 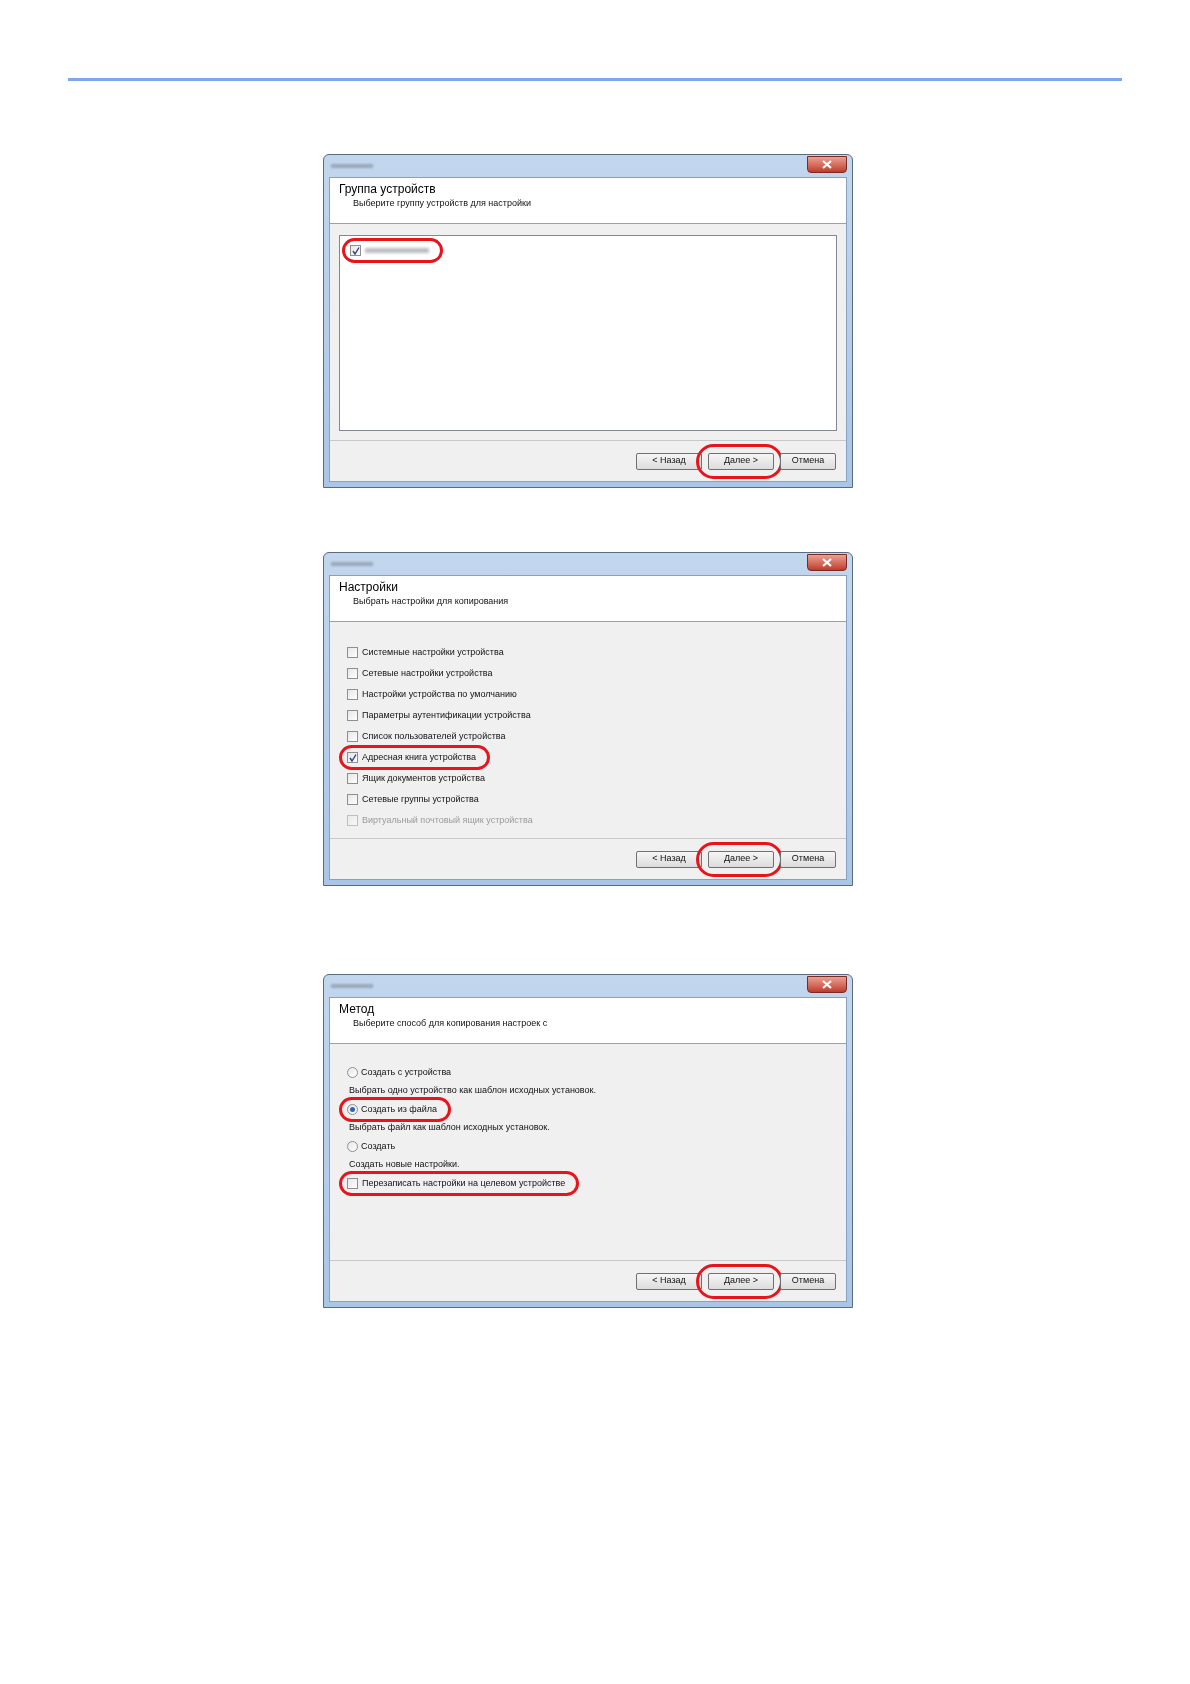 What do you see at coordinates (431, 601) in the screenshot?
I see `dialog-subtitle: Выбрать настройки для копирования` at bounding box center [431, 601].